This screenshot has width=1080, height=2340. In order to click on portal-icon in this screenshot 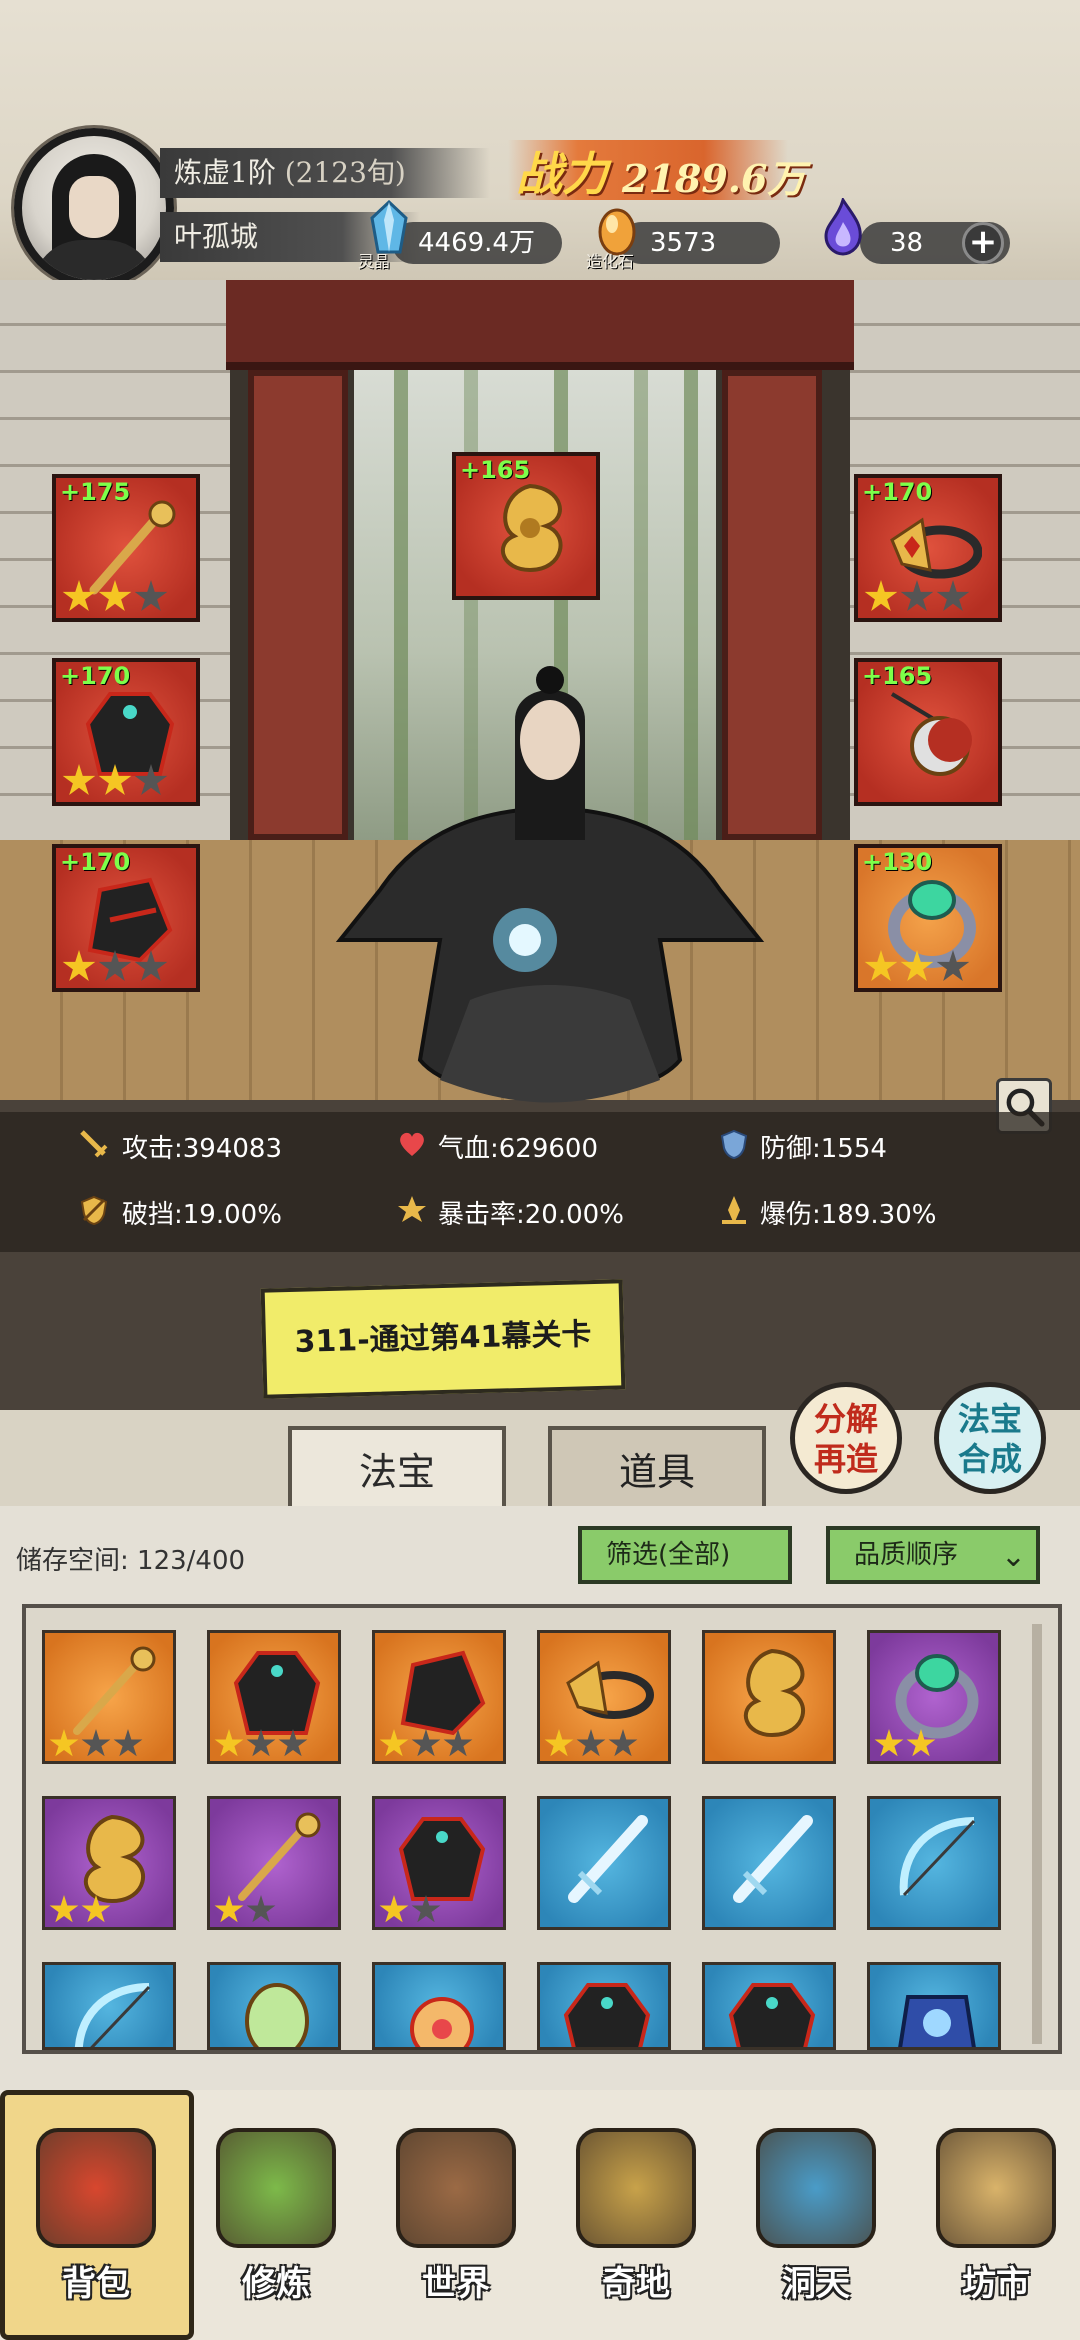, I will do `click(816, 2188)`.